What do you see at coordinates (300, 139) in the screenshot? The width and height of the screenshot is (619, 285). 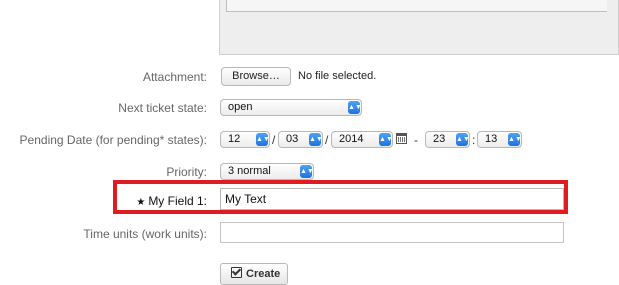 I see `pending-month-select: 03 ▲▼` at bounding box center [300, 139].